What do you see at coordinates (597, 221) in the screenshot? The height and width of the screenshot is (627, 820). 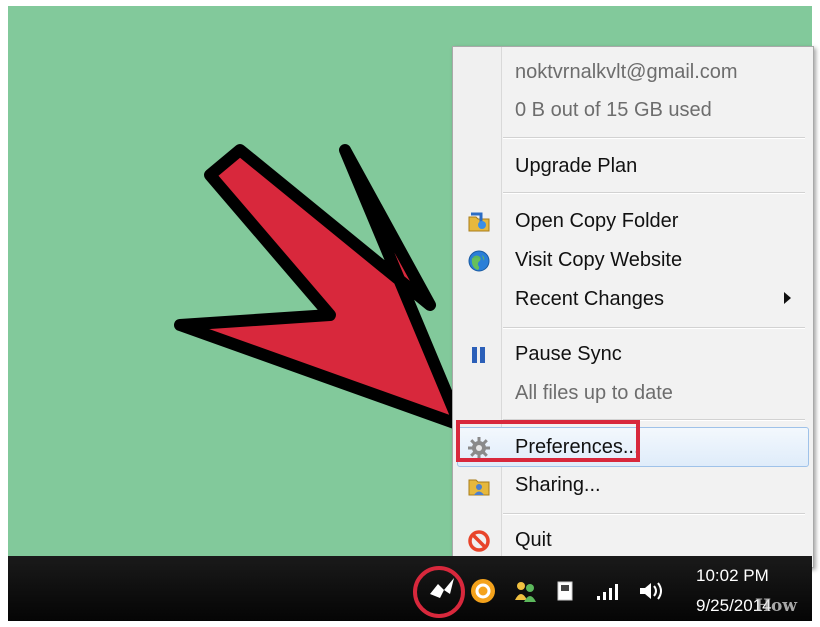 I see `open-copy-folder-label: Open Copy Folder` at bounding box center [597, 221].